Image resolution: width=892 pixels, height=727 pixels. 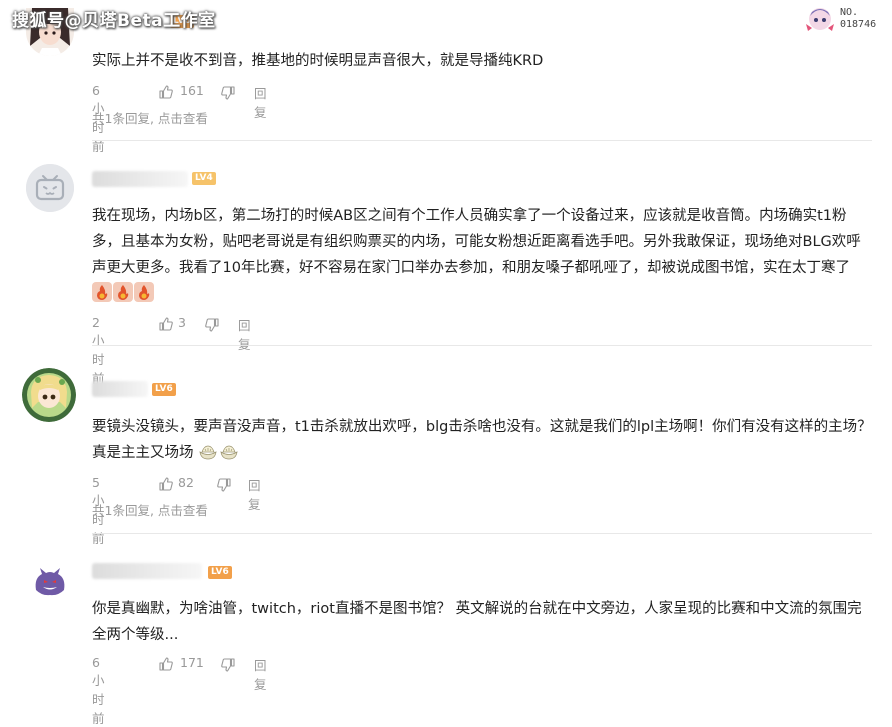 I want to click on anime-blonde-avatar-icon, so click(x=49, y=395).